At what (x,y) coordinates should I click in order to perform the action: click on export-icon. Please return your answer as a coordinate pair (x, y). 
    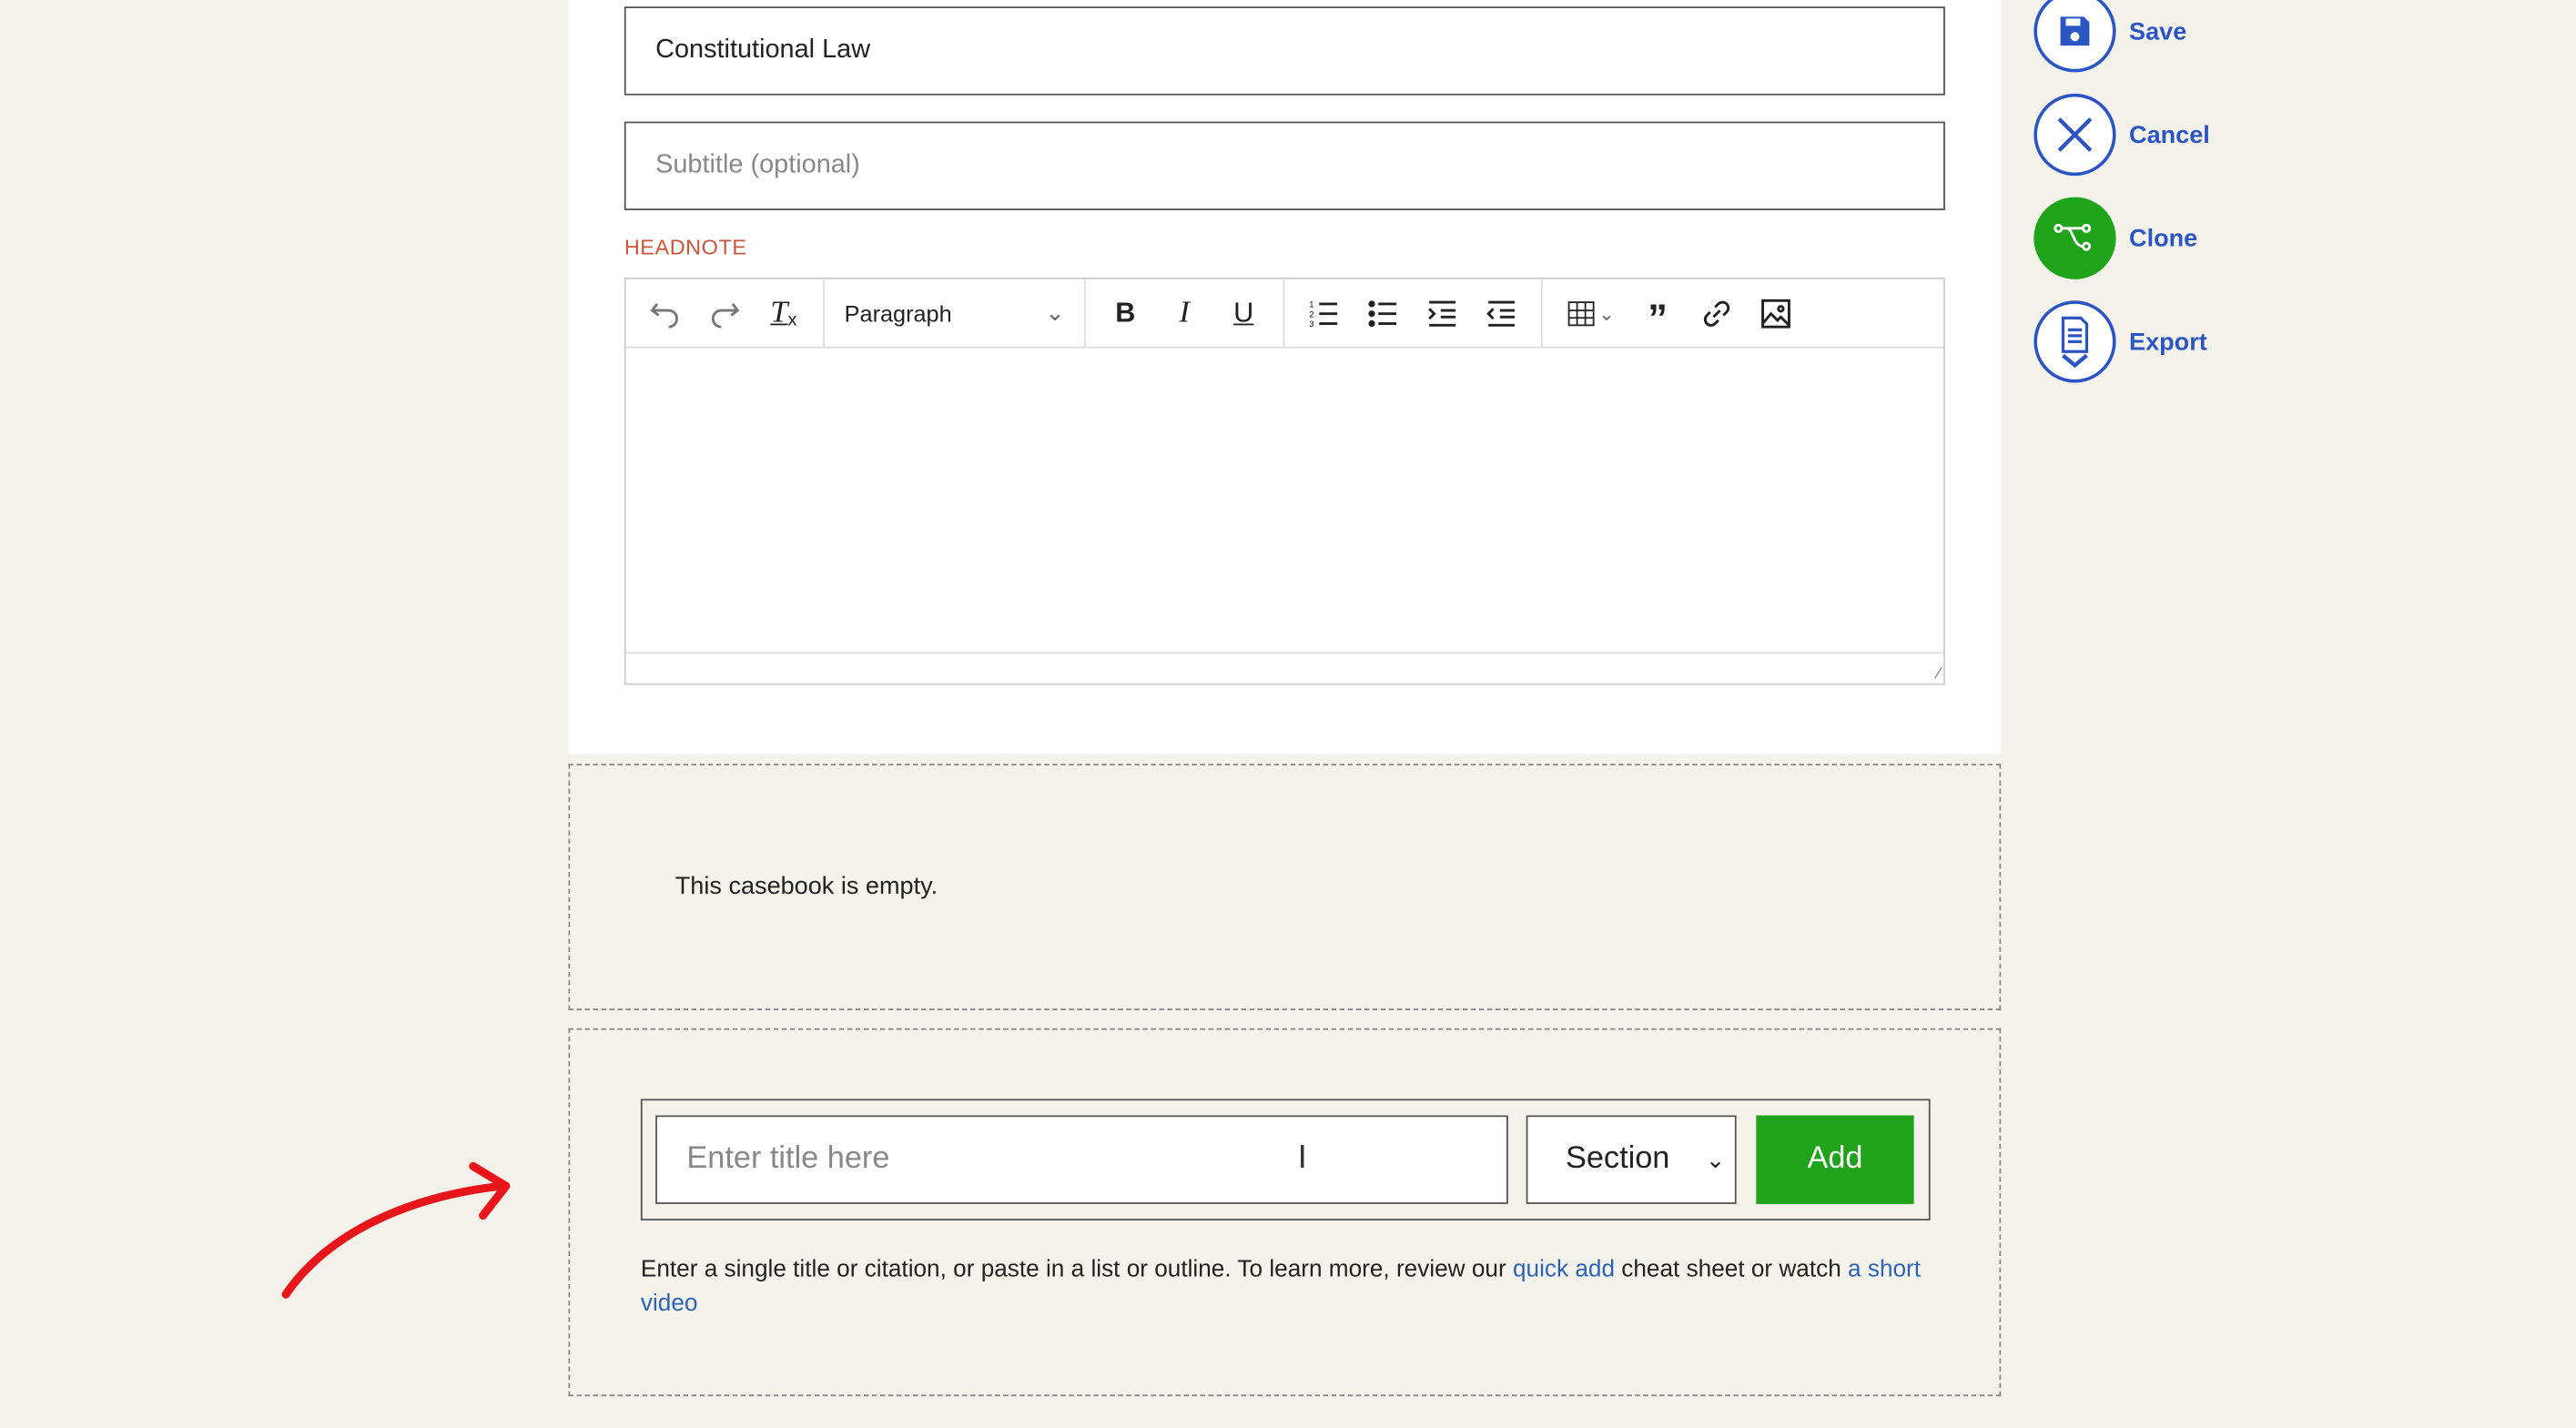
    Looking at the image, I should click on (2074, 342).